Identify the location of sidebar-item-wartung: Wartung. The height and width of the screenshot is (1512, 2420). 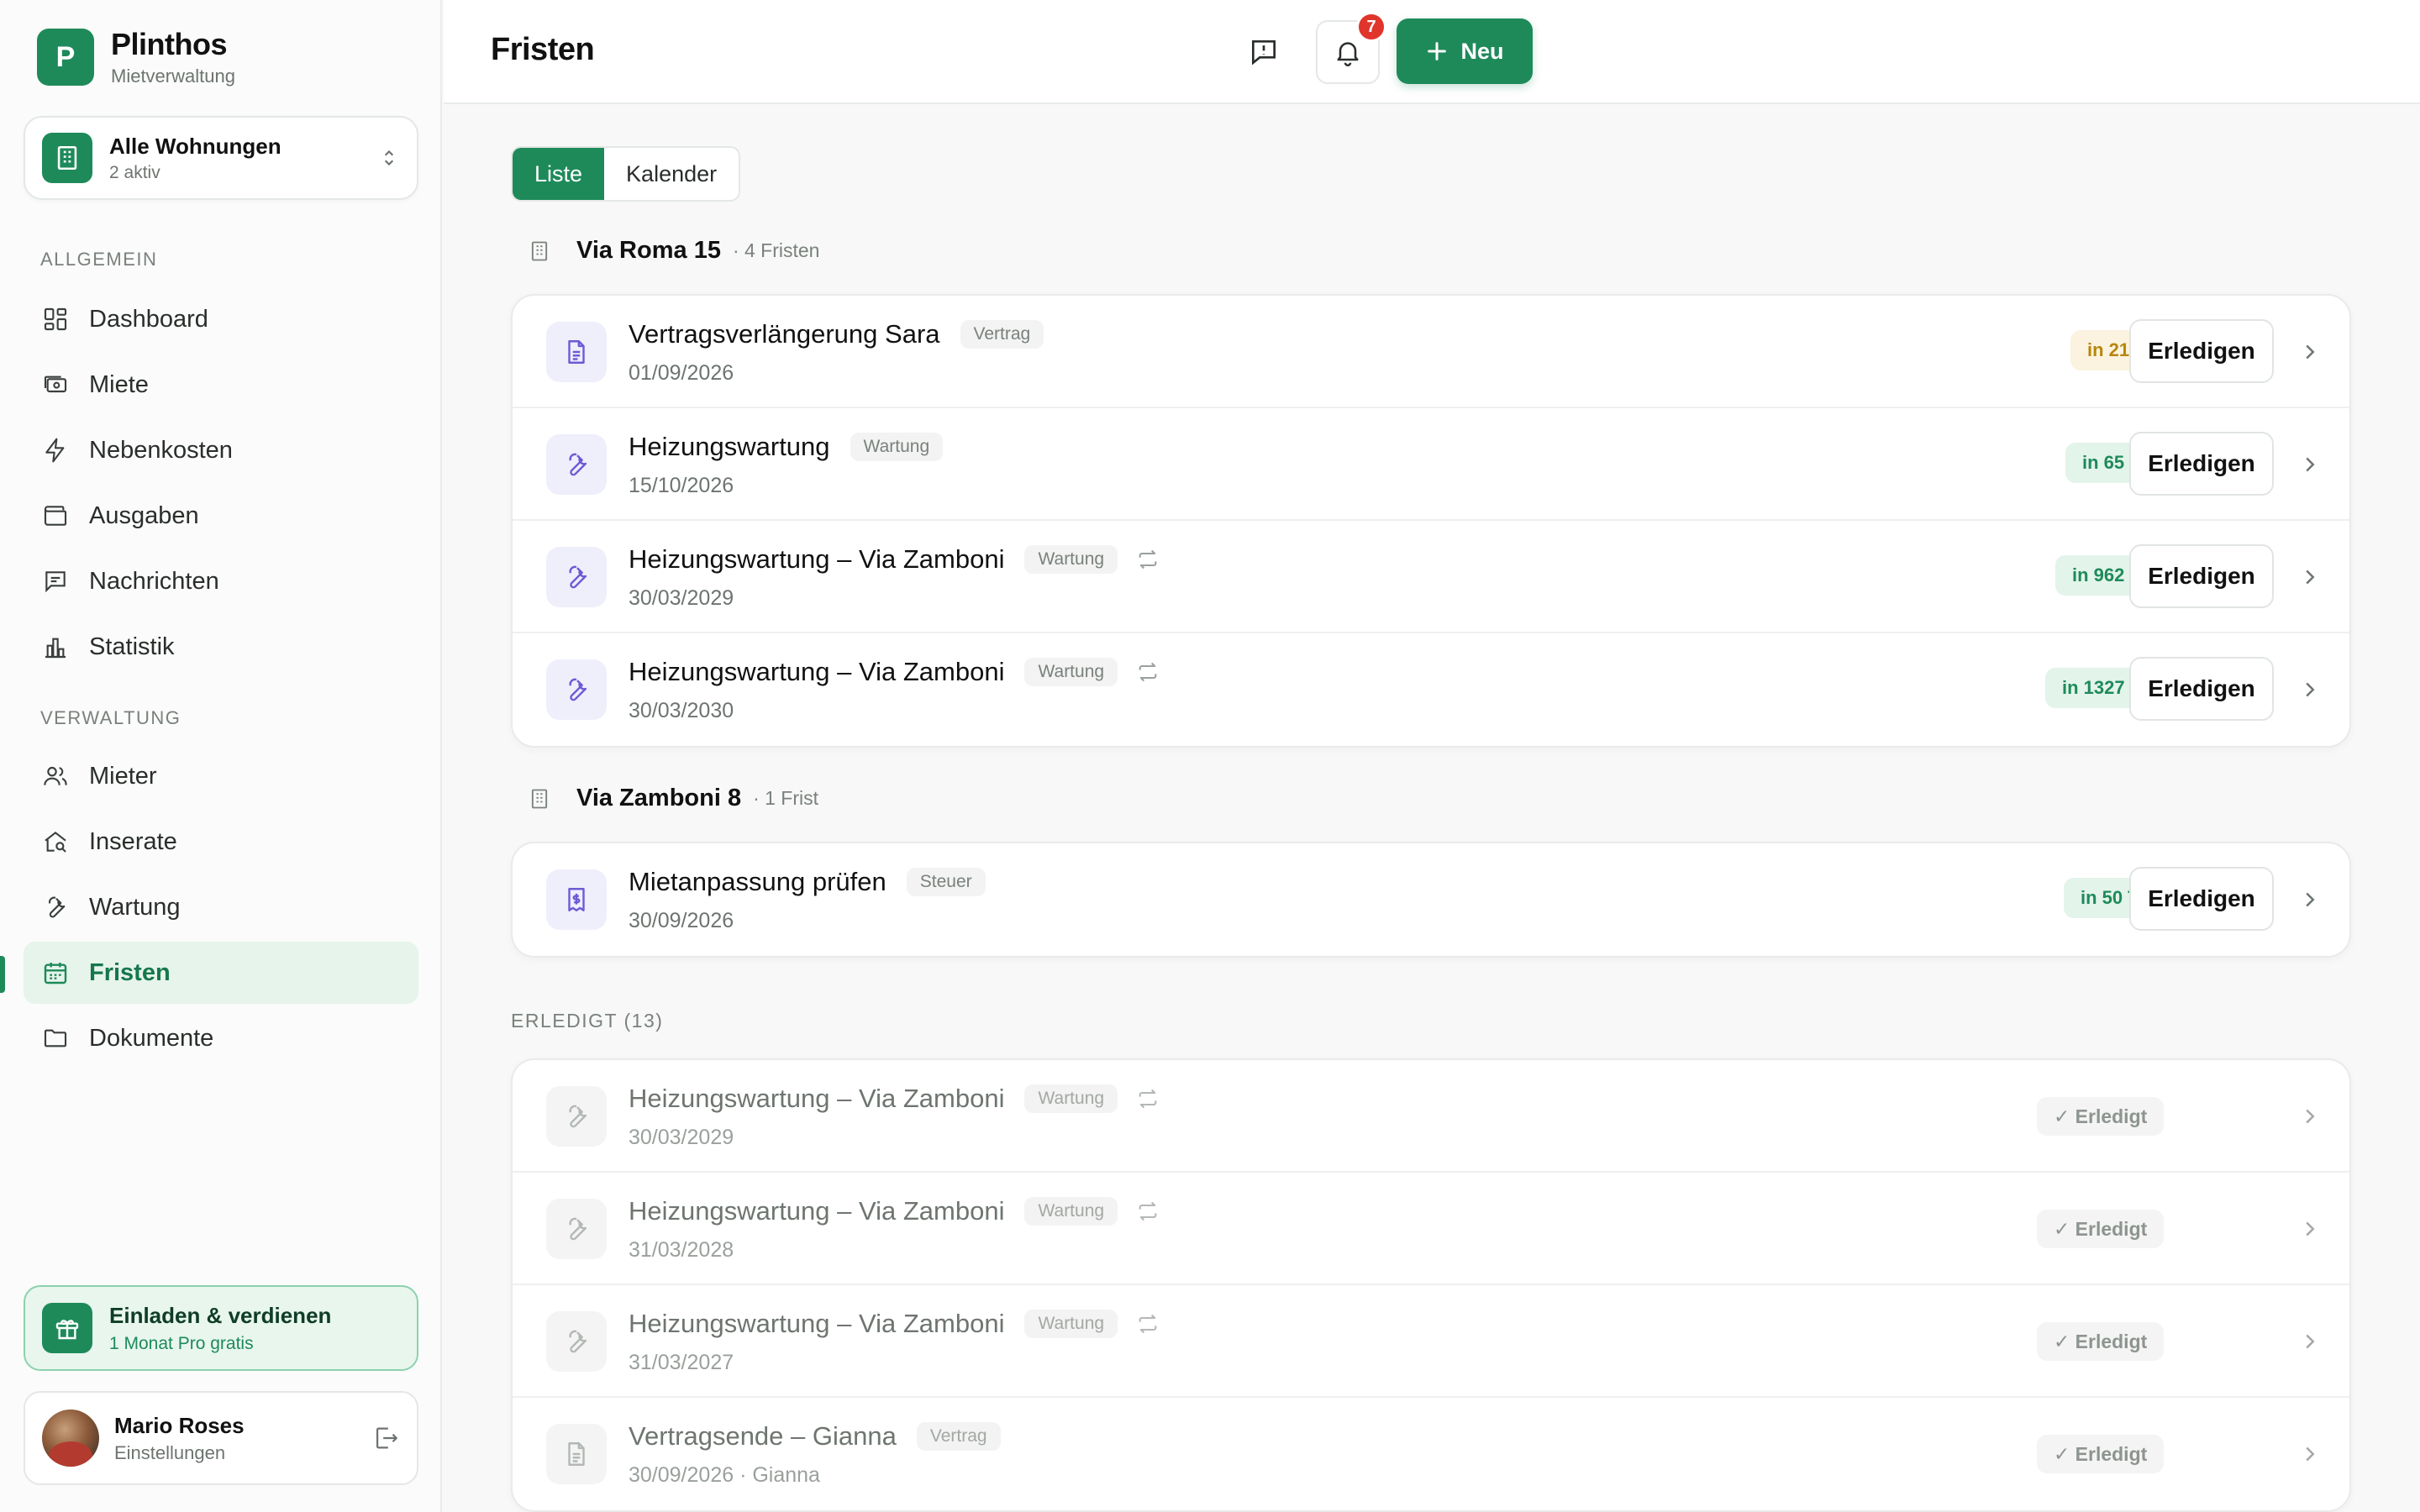
(221, 907).